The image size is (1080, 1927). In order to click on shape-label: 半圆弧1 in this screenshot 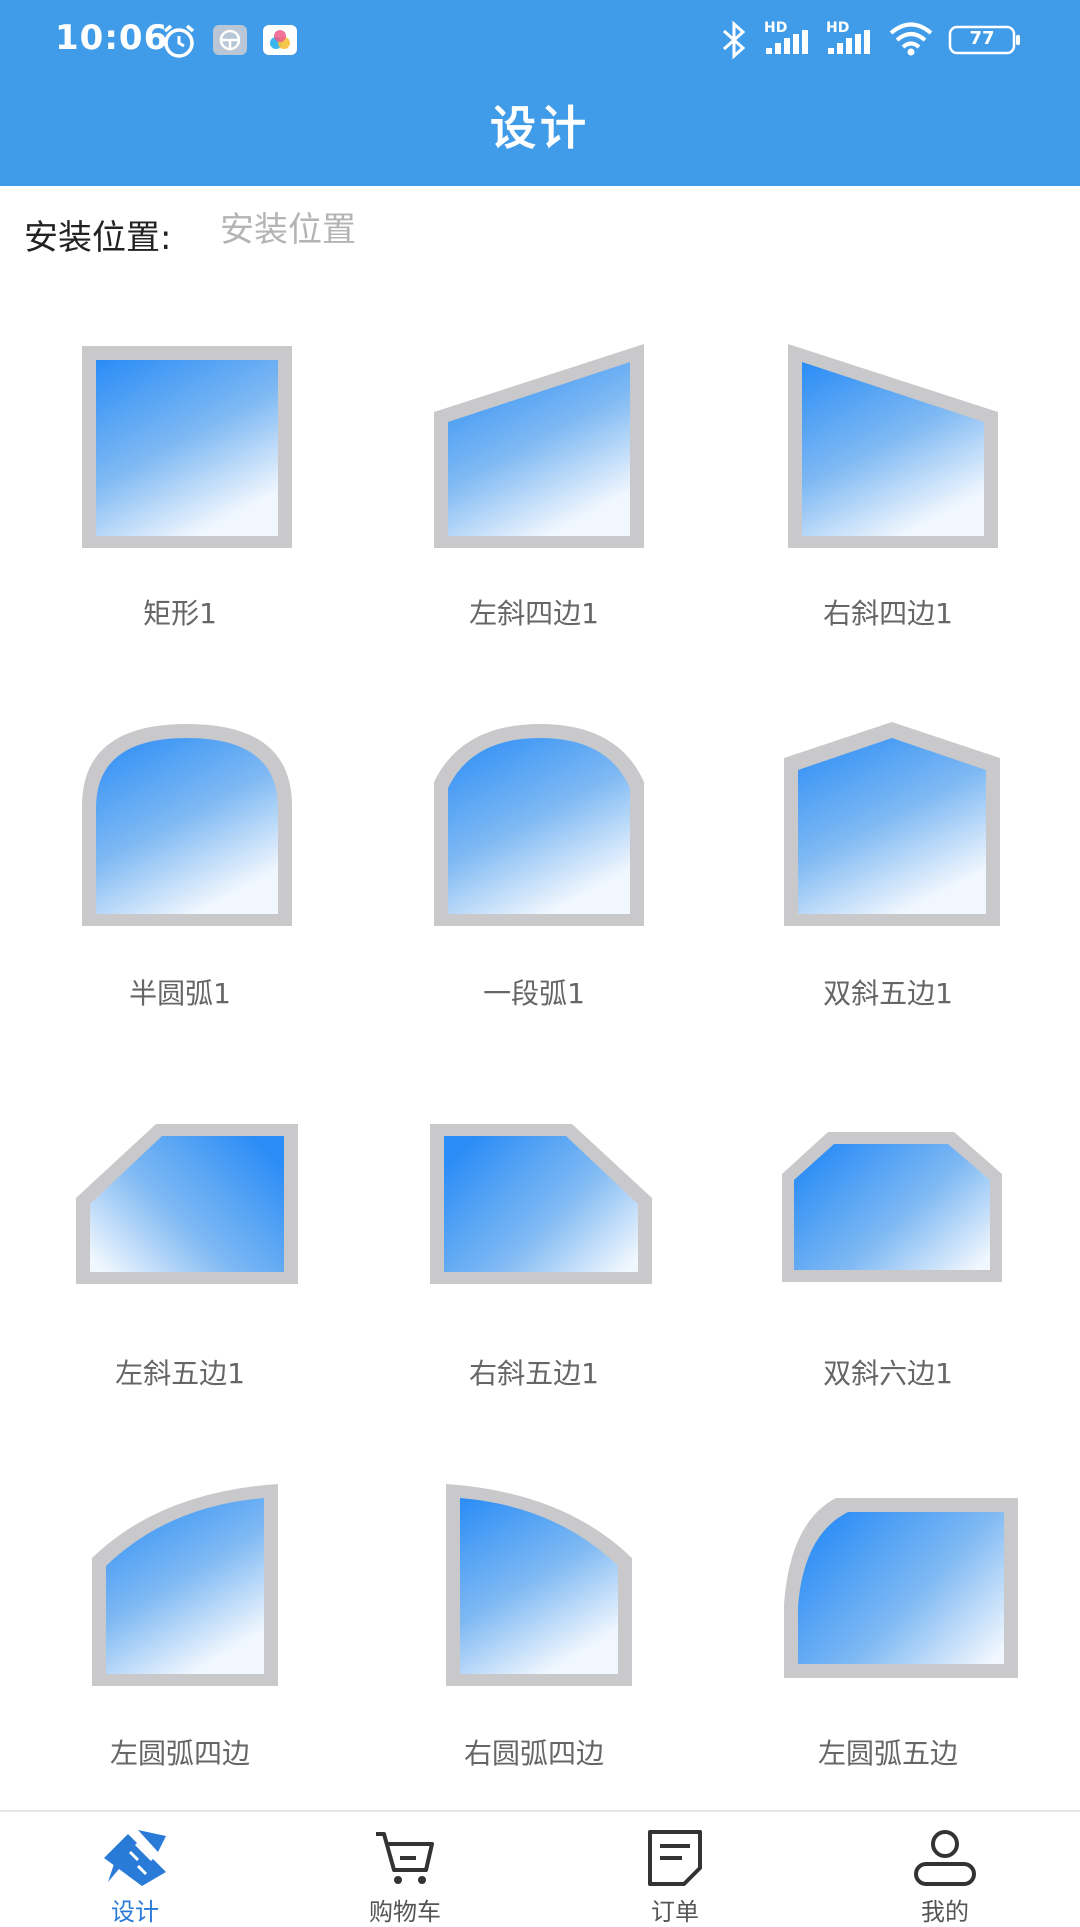, I will do `click(180, 993)`.